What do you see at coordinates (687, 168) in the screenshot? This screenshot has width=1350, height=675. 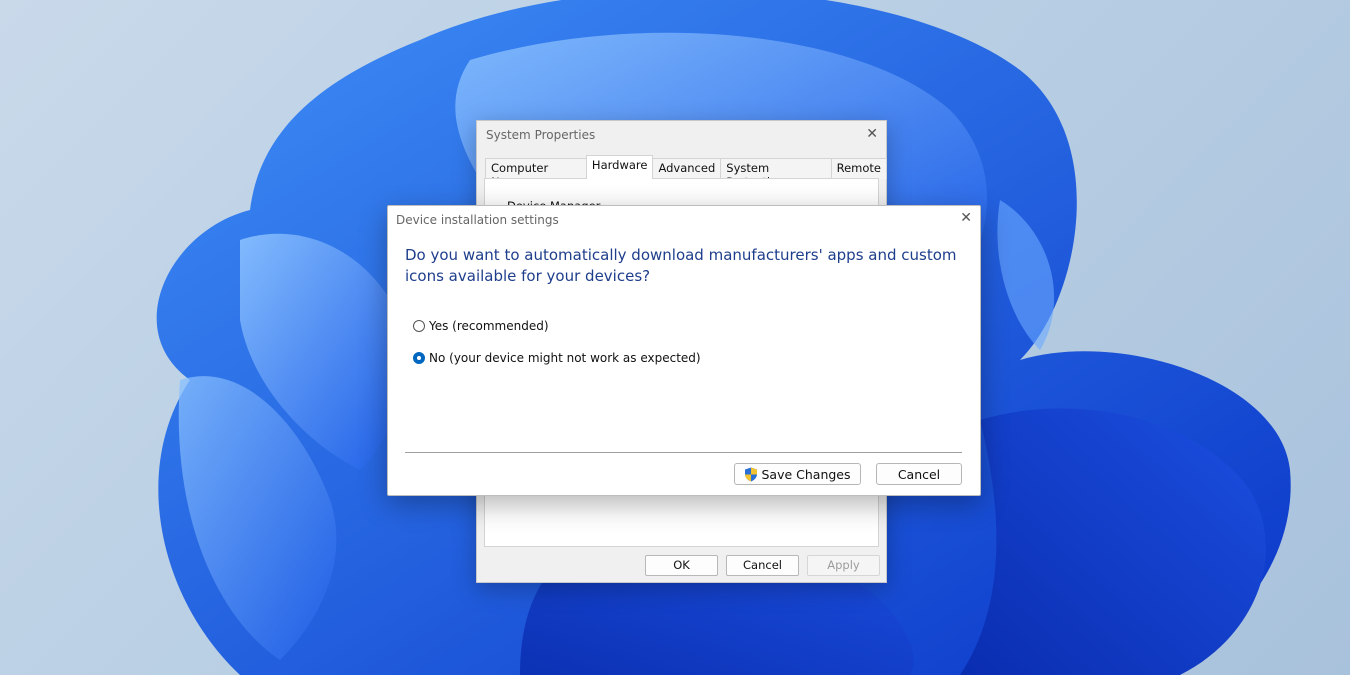 I see `tab-advanced: Advanced` at bounding box center [687, 168].